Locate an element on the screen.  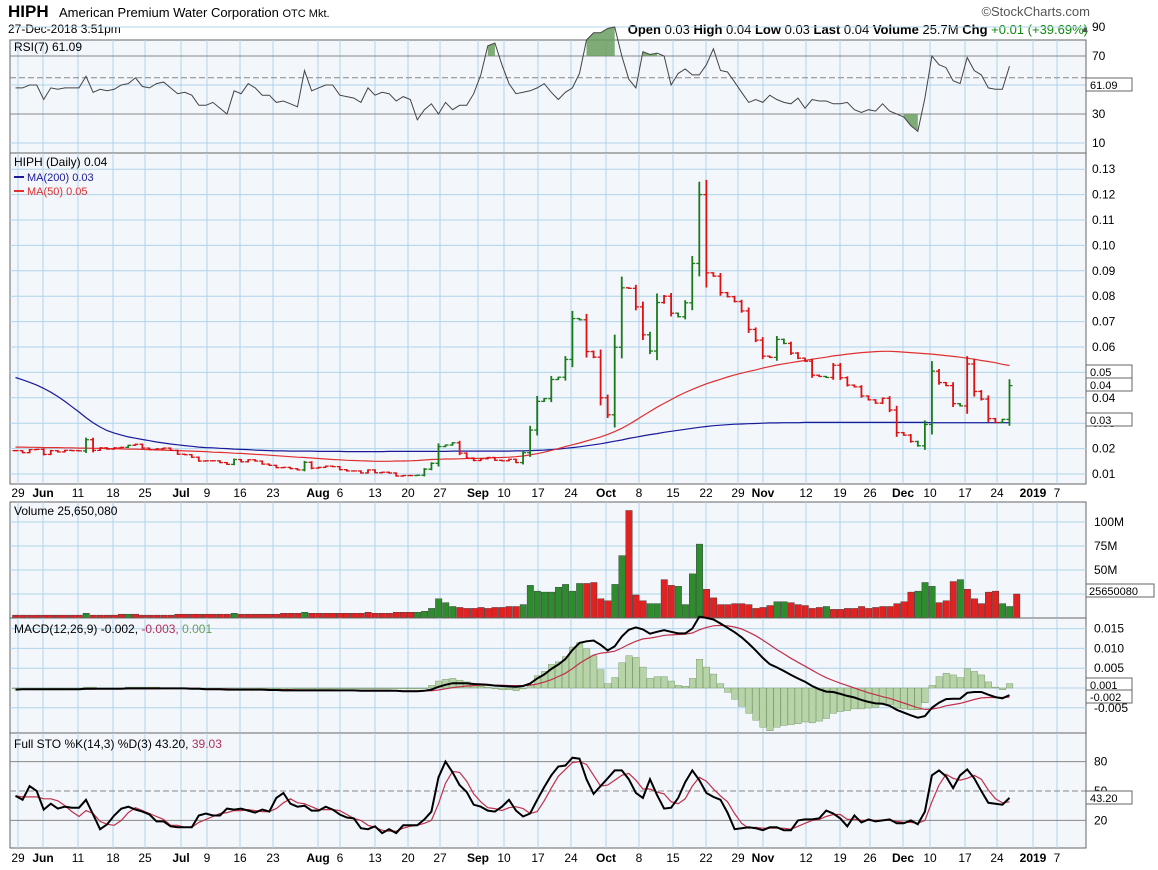
price-x-label: Jun is located at coordinates (42, 493).